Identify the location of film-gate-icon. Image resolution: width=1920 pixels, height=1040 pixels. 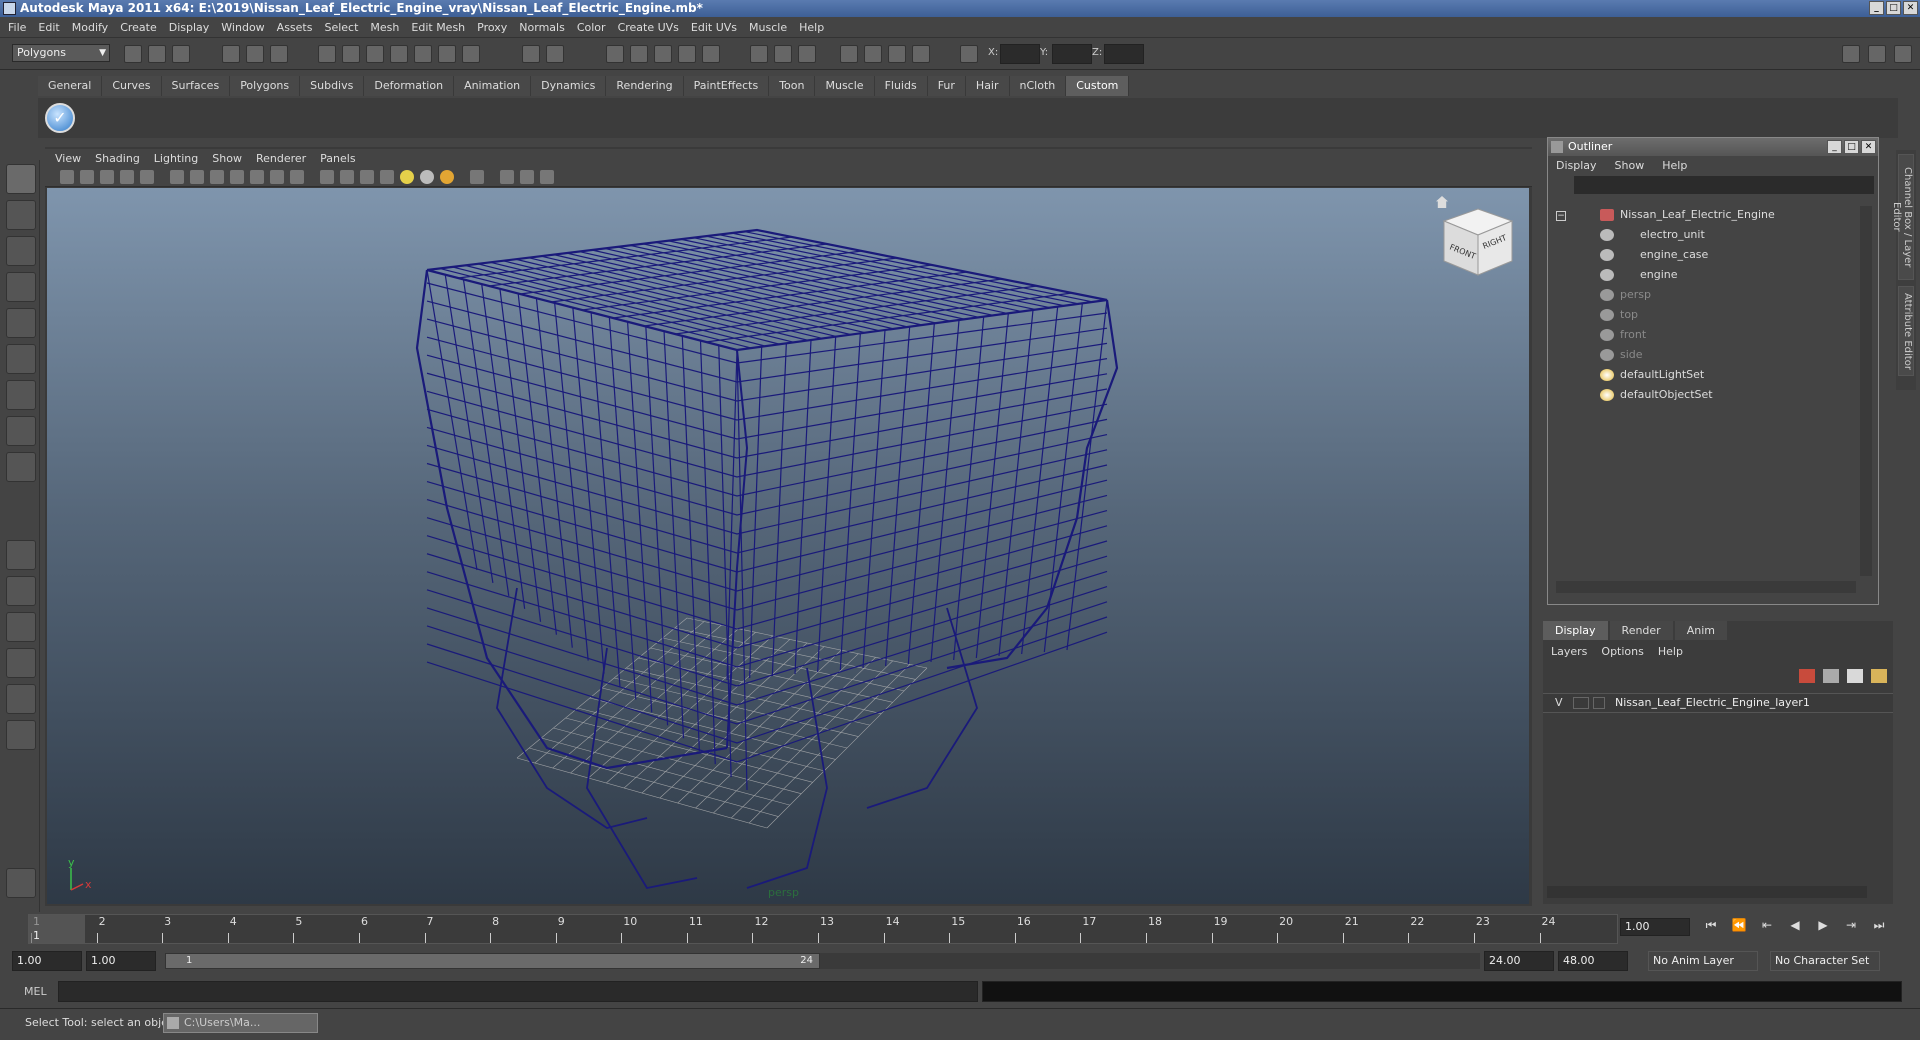
(197, 177).